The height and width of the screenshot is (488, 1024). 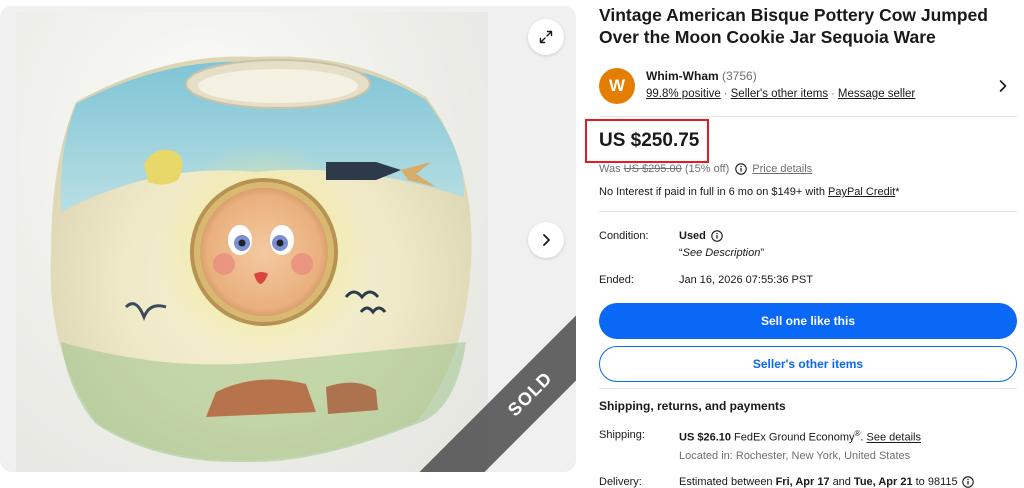 I want to click on condition-value-row: Used, so click(x=701, y=236).